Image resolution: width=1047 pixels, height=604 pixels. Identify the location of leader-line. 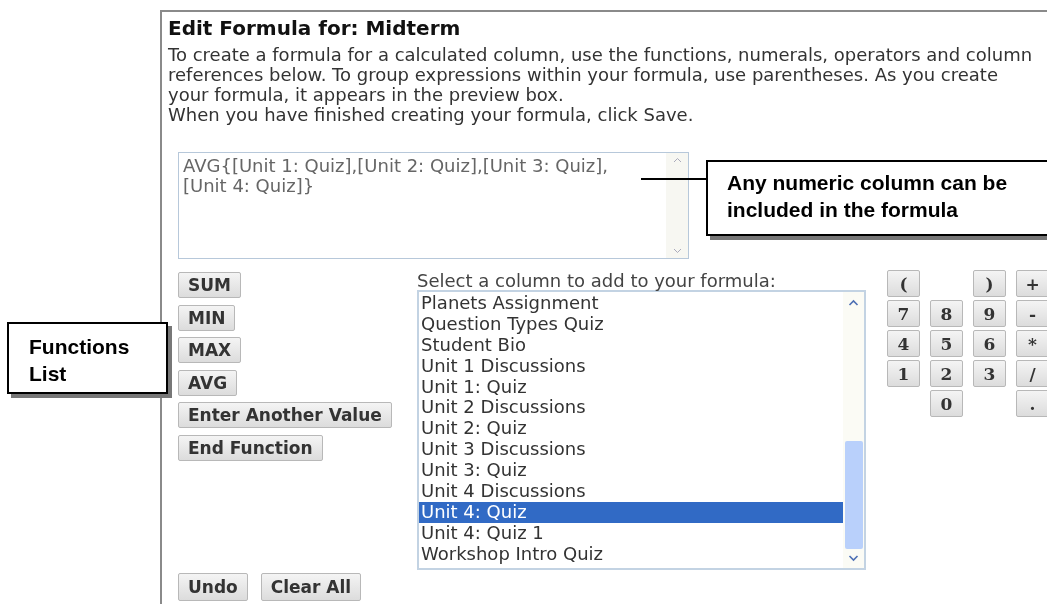
(673, 179).